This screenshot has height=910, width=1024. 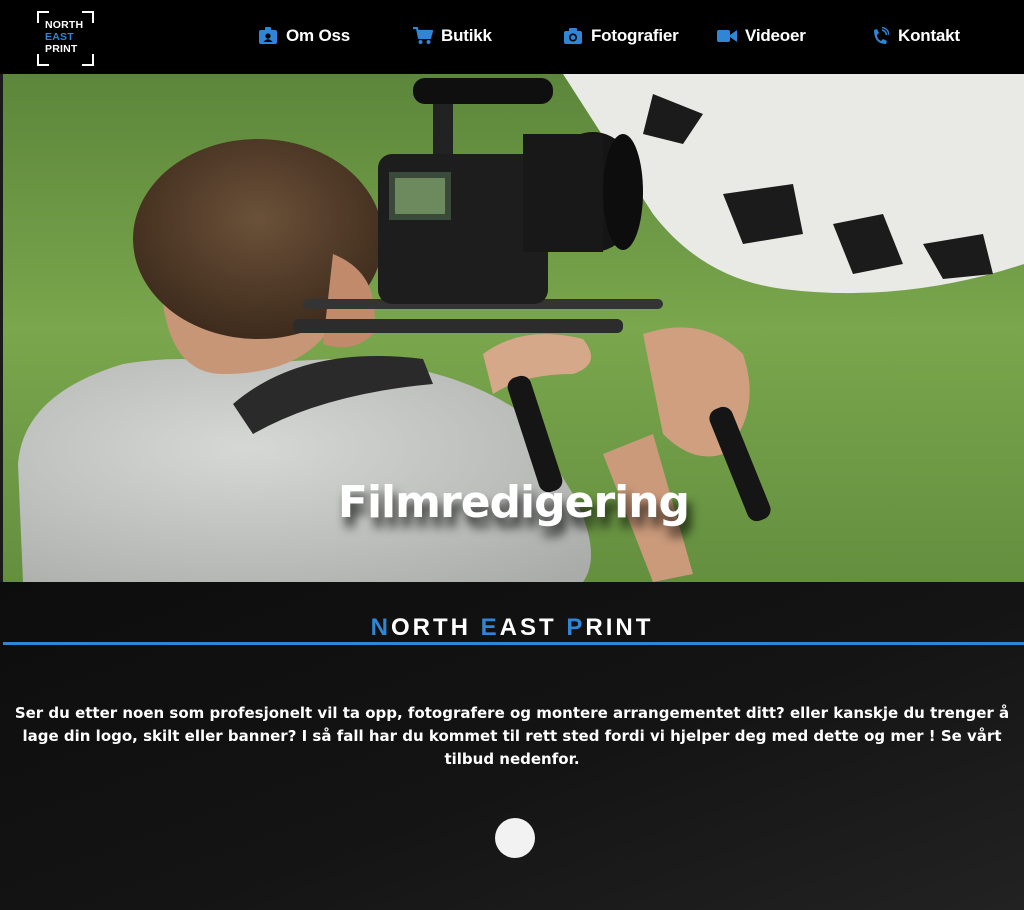 What do you see at coordinates (64, 25) in the screenshot?
I see `logo-word-north: NORTH` at bounding box center [64, 25].